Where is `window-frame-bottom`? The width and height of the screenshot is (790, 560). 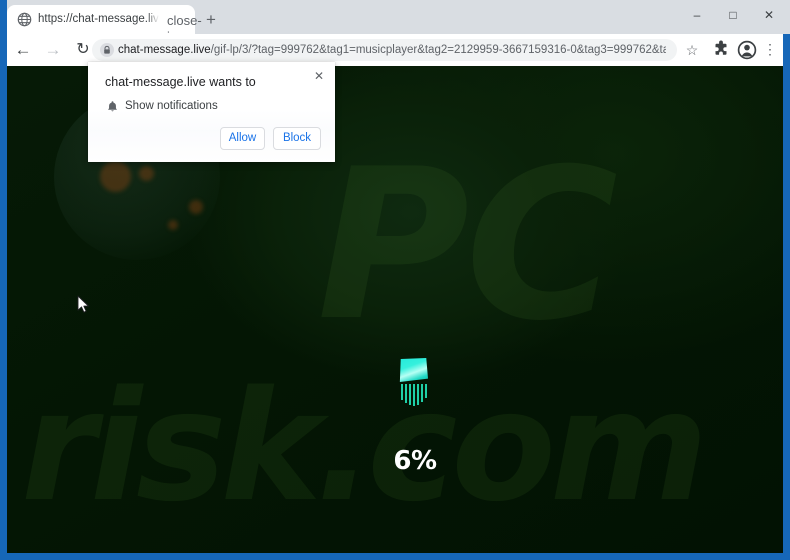
window-frame-bottom is located at coordinates (395, 556).